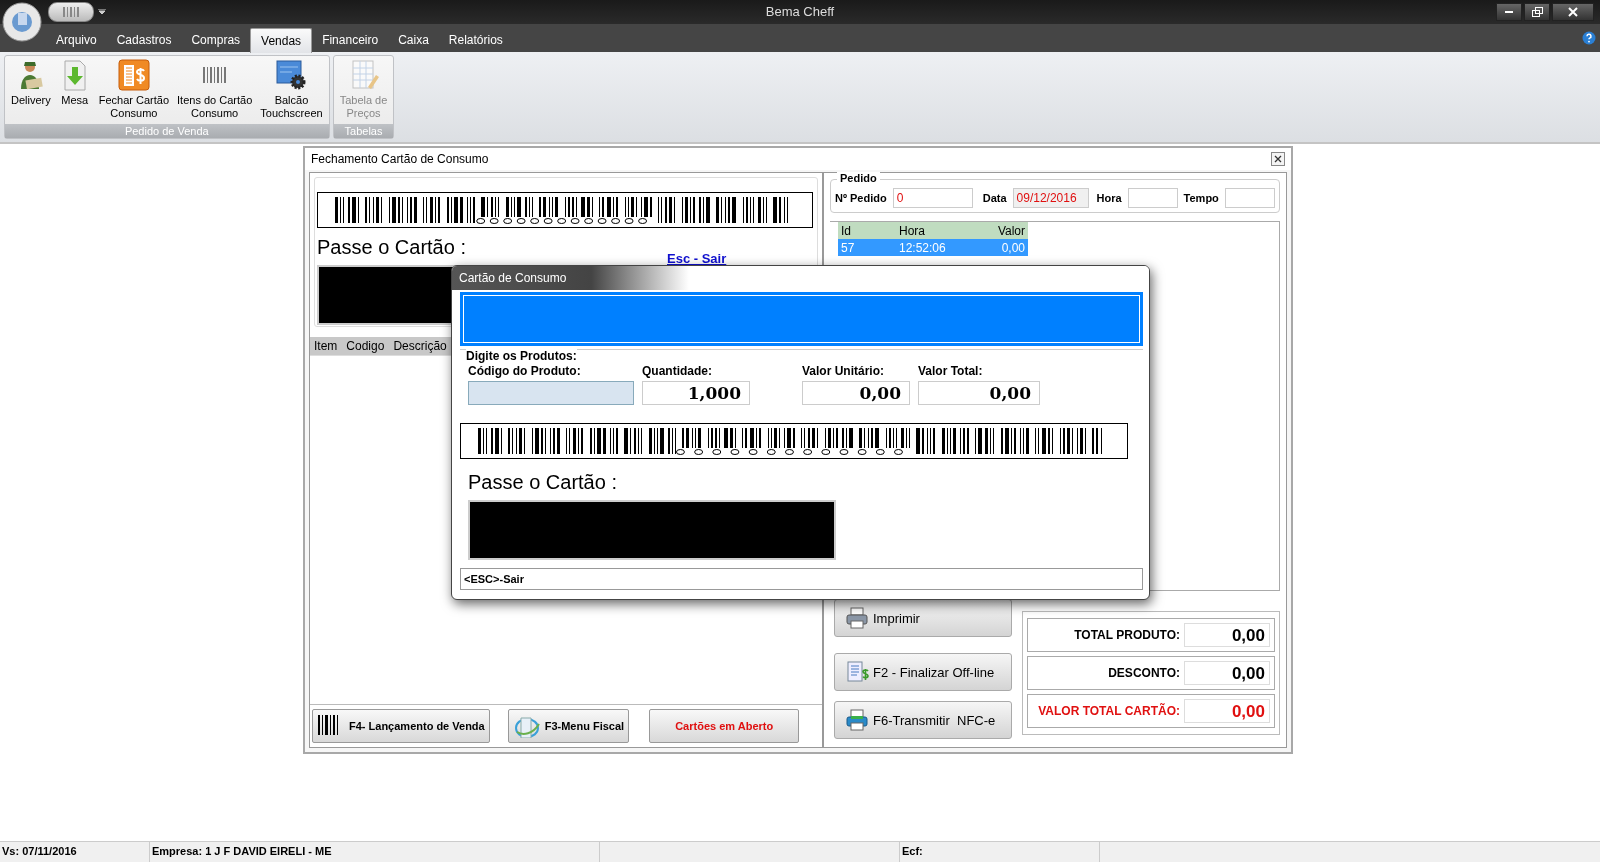 The image size is (1600, 862). I want to click on field-label: Nº Pedido, so click(861, 198).